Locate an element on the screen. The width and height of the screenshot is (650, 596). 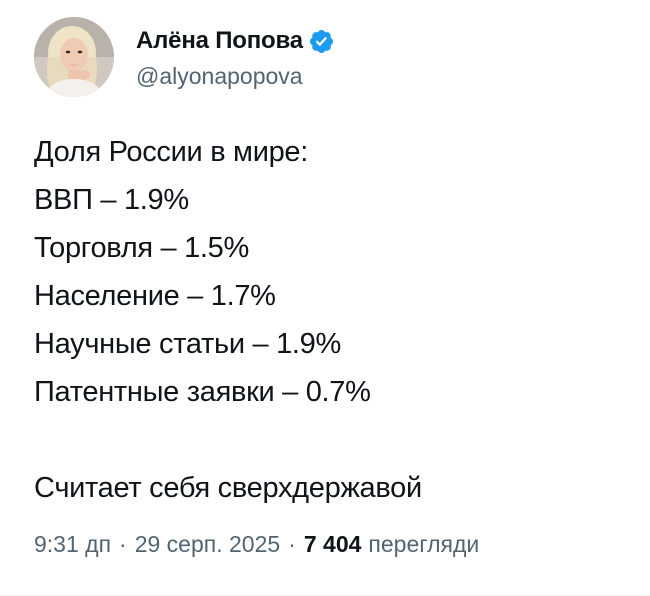
tweet-line: Считает себя сверхдержавой is located at coordinates (228, 488).